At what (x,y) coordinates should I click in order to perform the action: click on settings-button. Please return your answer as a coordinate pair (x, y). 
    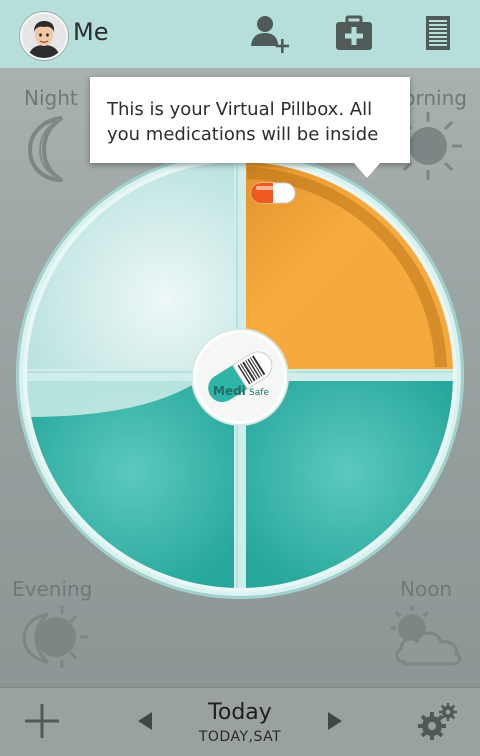
    Looking at the image, I should click on (437, 722).